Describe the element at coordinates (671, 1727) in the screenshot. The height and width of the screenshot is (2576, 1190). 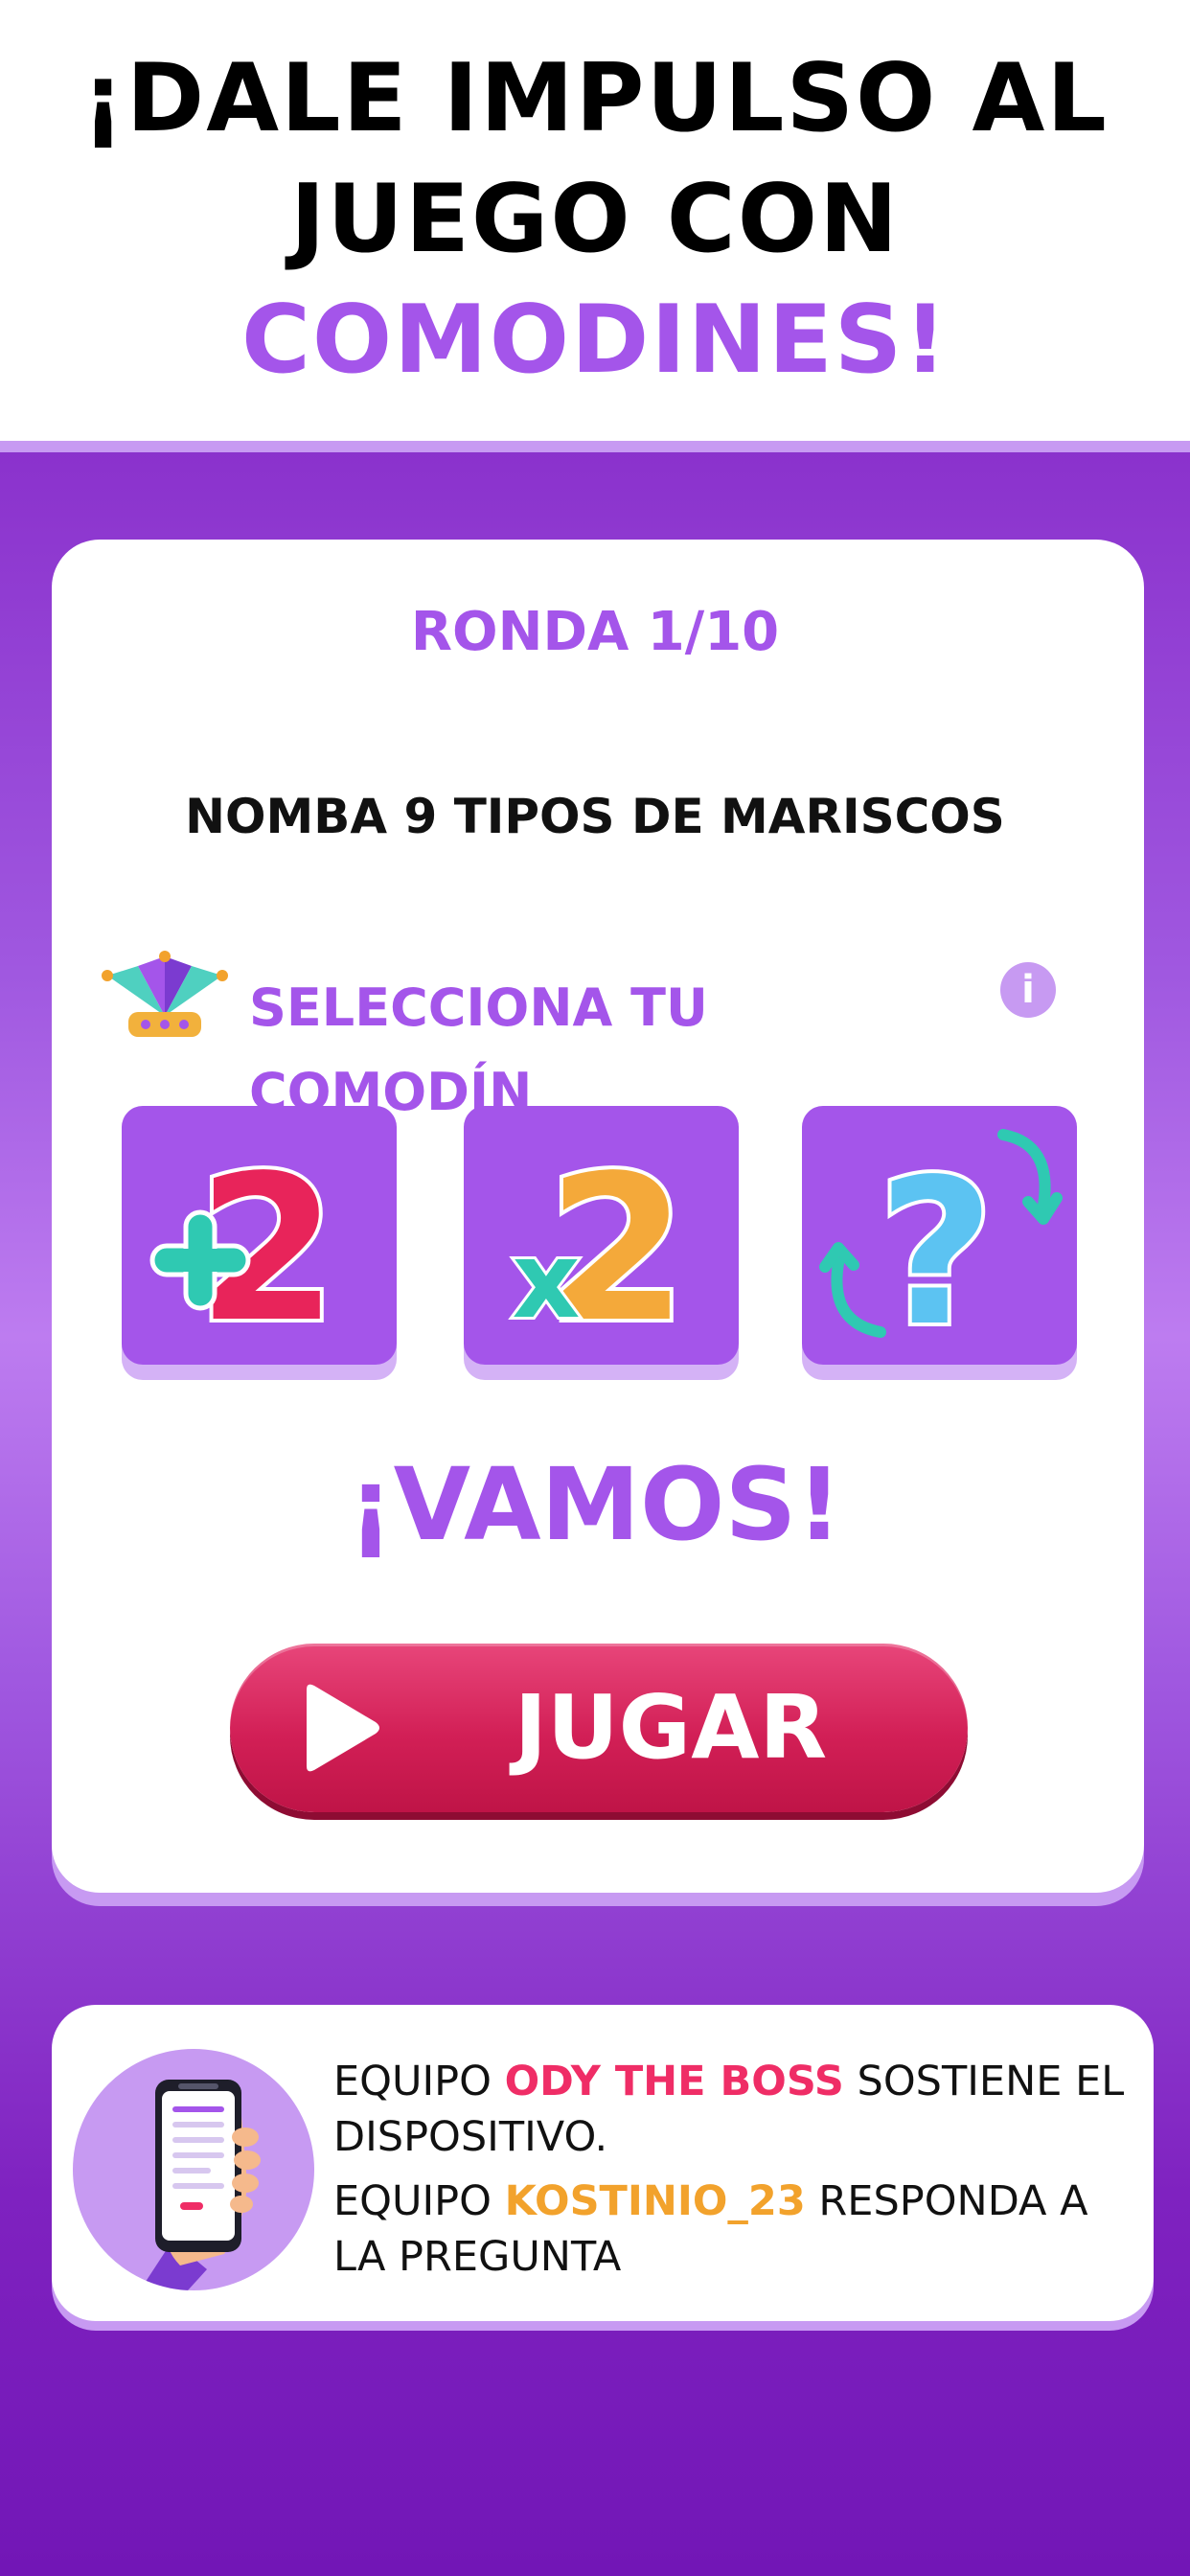
I see `play-button-label: JUGAR` at that location.